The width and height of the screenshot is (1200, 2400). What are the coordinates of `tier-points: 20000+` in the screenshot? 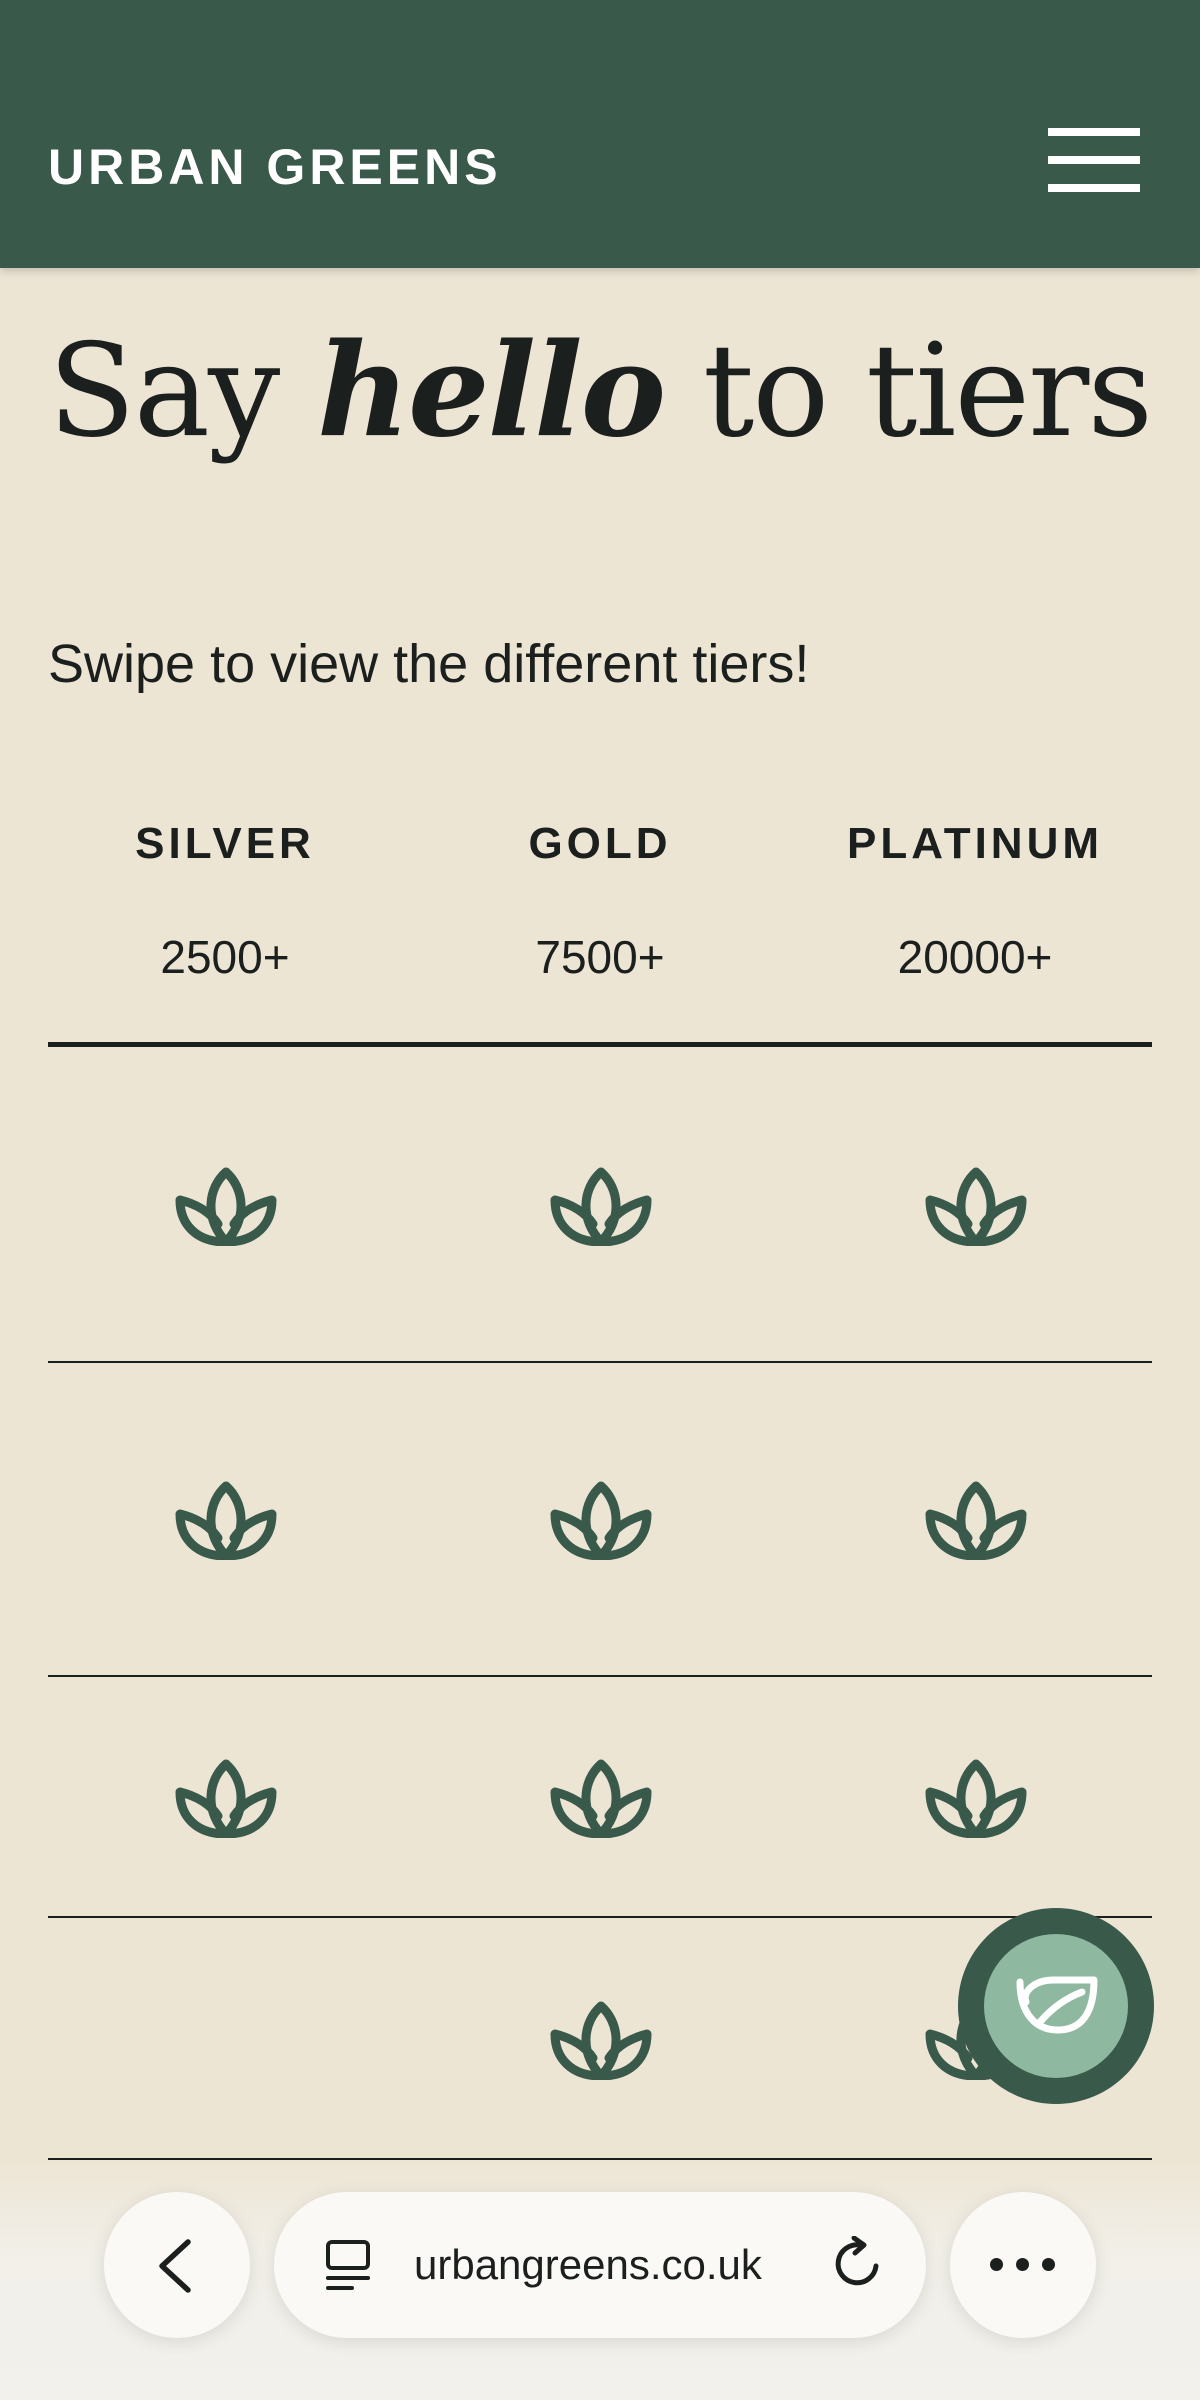 It's located at (975, 957).